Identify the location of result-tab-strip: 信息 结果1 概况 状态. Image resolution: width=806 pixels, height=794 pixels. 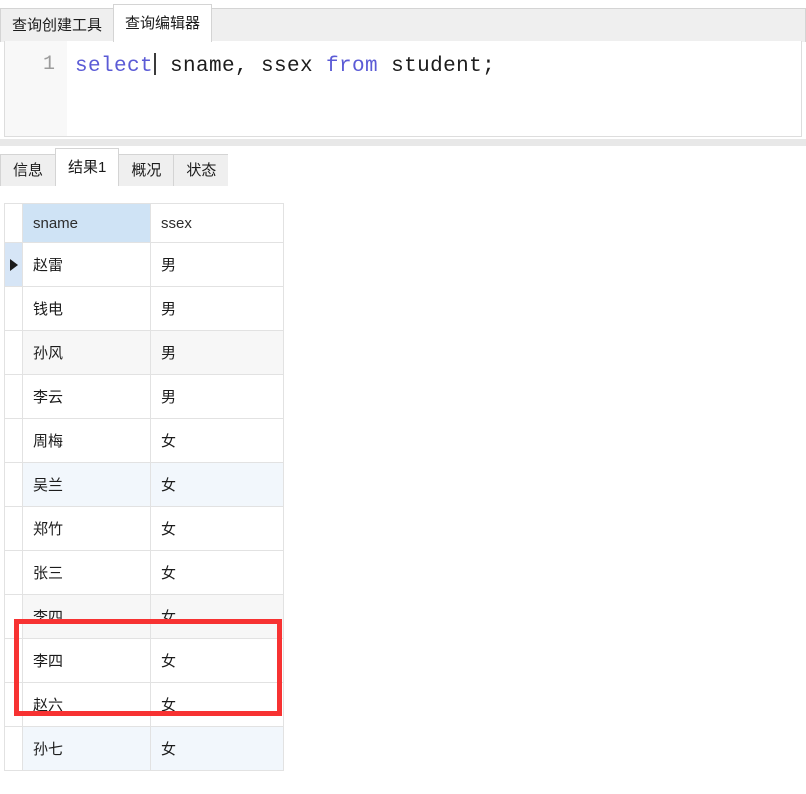
(403, 166).